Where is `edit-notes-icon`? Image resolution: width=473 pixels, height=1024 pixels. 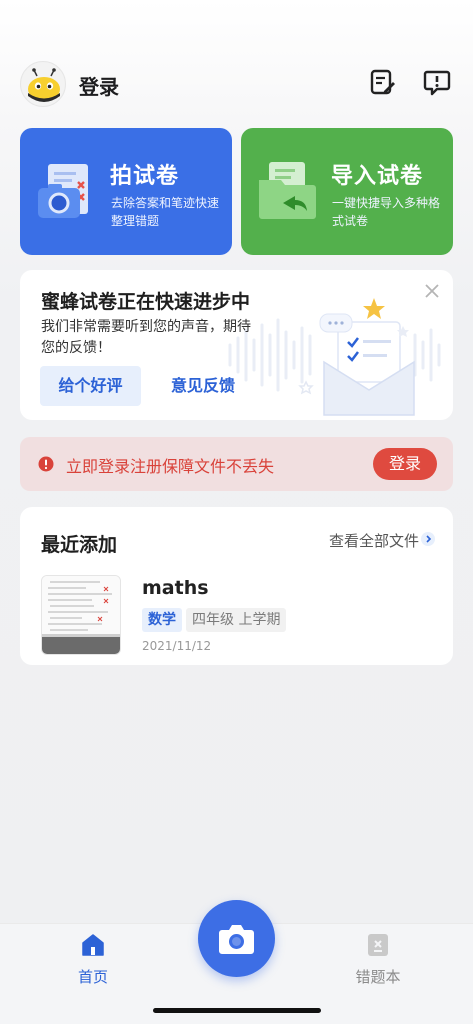 edit-notes-icon is located at coordinates (382, 82).